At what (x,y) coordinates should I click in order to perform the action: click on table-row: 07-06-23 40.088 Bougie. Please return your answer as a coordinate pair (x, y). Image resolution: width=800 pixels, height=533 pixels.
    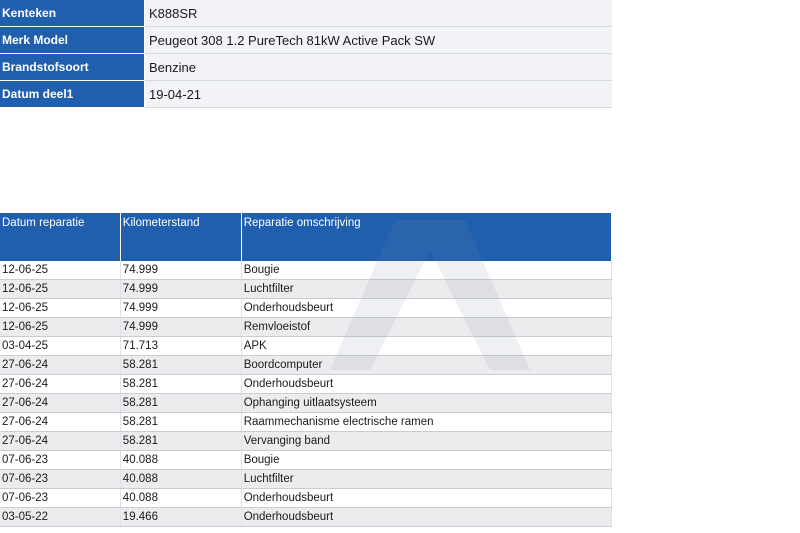
    Looking at the image, I should click on (306, 460).